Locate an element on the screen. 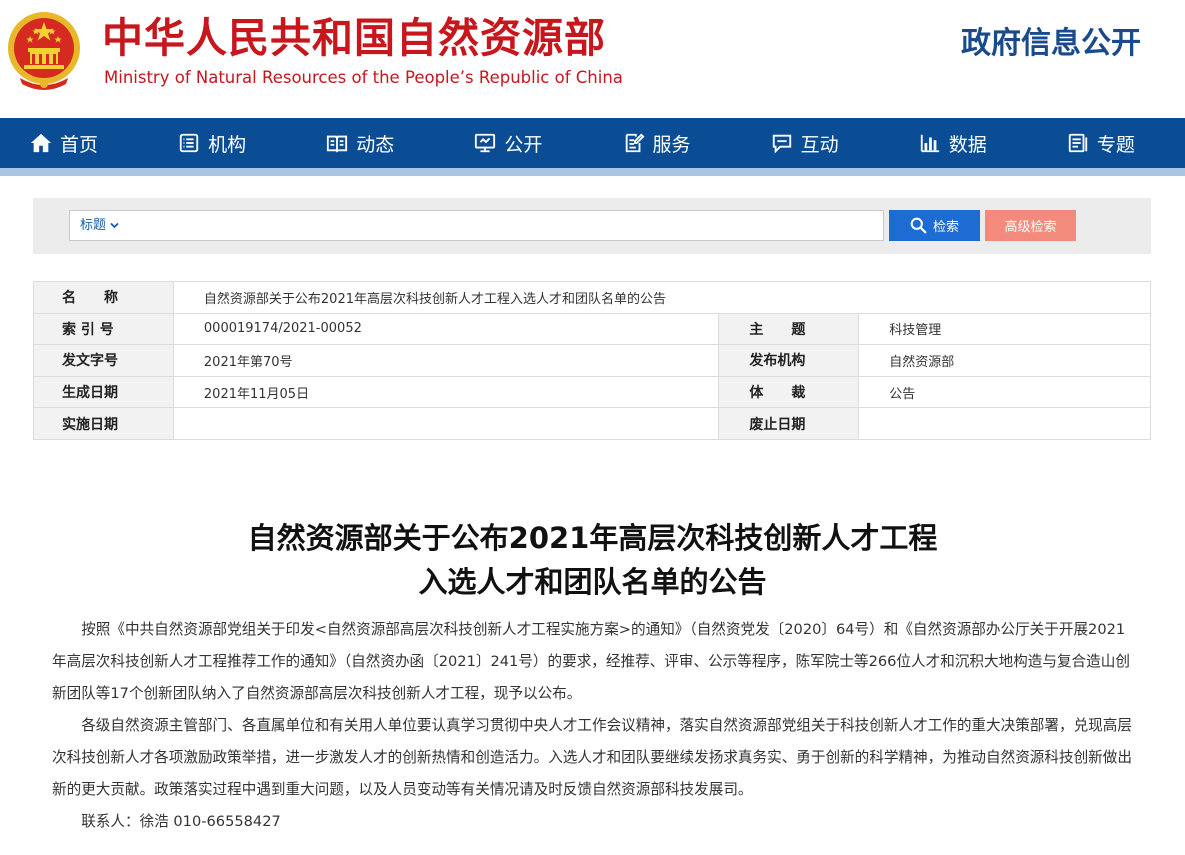  edit-doc-icon is located at coordinates (634, 143).